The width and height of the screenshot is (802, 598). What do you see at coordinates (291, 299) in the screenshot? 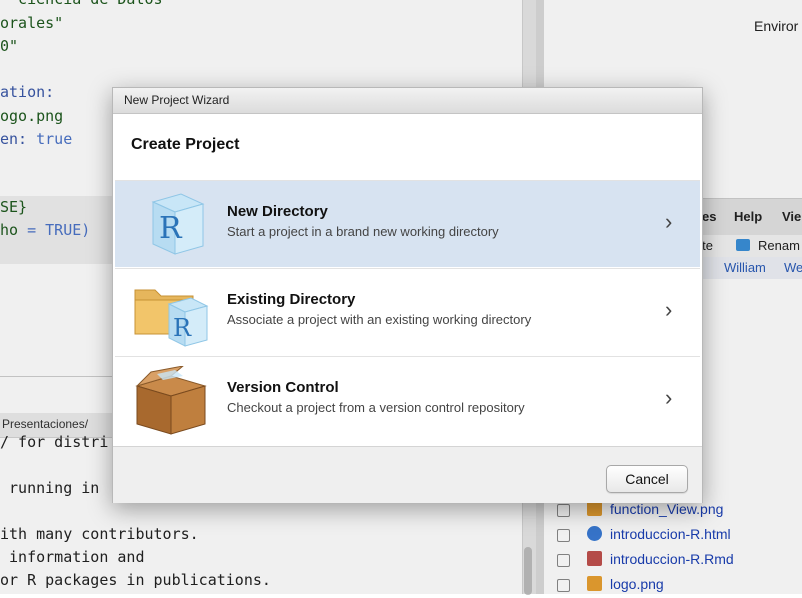
I see `option-title: Existing Directory` at bounding box center [291, 299].